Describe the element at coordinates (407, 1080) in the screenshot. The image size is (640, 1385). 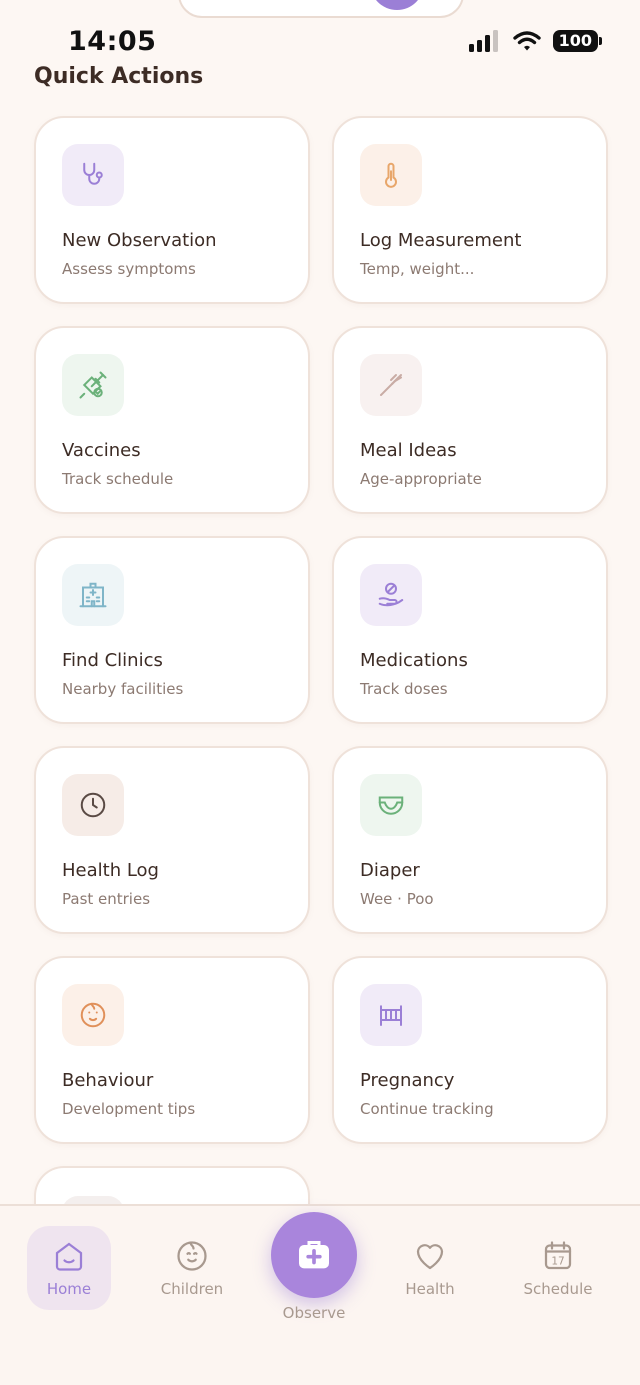
I see `card-title: Pregnancy` at that location.